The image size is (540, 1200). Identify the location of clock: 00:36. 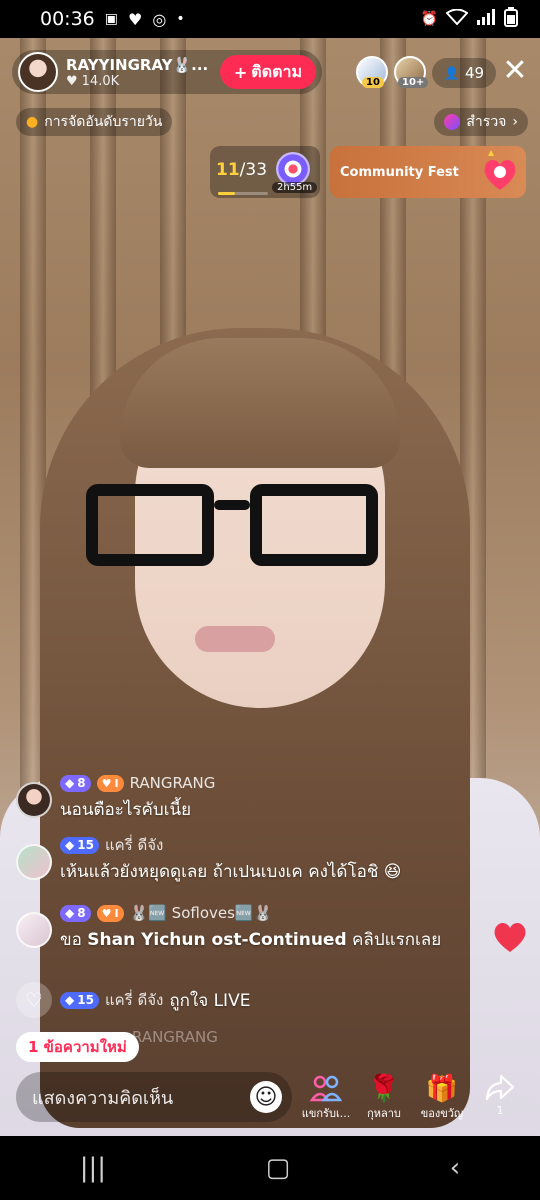
(67, 19).